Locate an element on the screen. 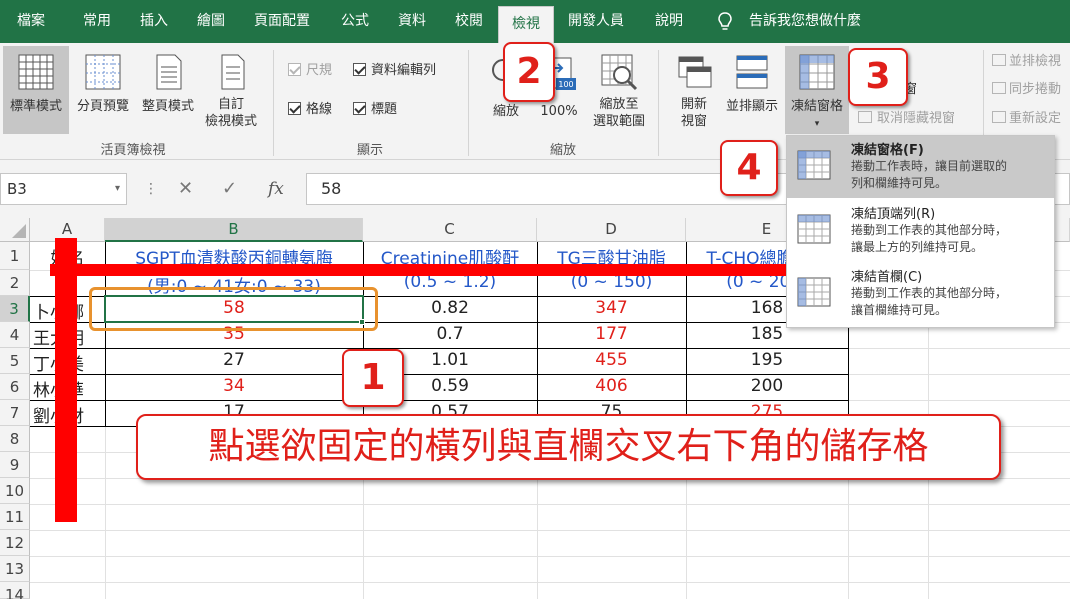 This screenshot has height=599, width=1070. menu-formulas: 公式 is located at coordinates (355, 21).